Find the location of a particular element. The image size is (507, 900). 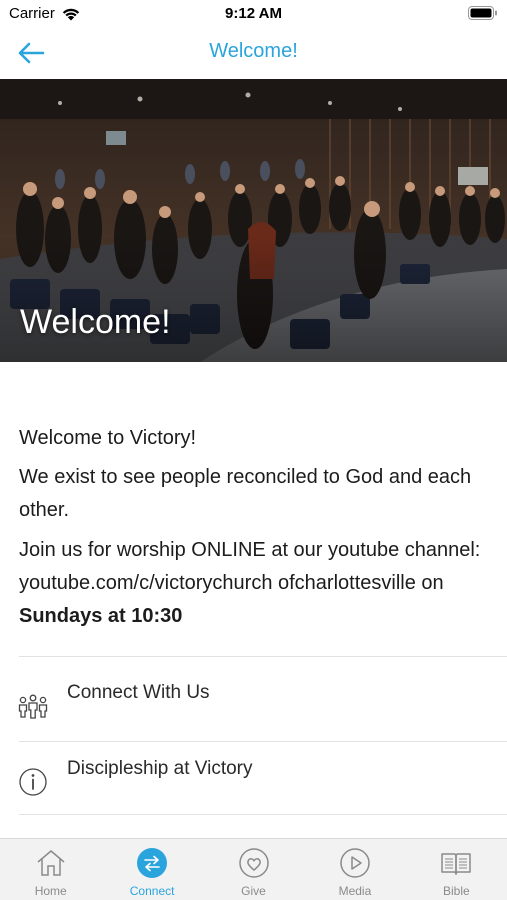

battery-icon is located at coordinates (483, 15).